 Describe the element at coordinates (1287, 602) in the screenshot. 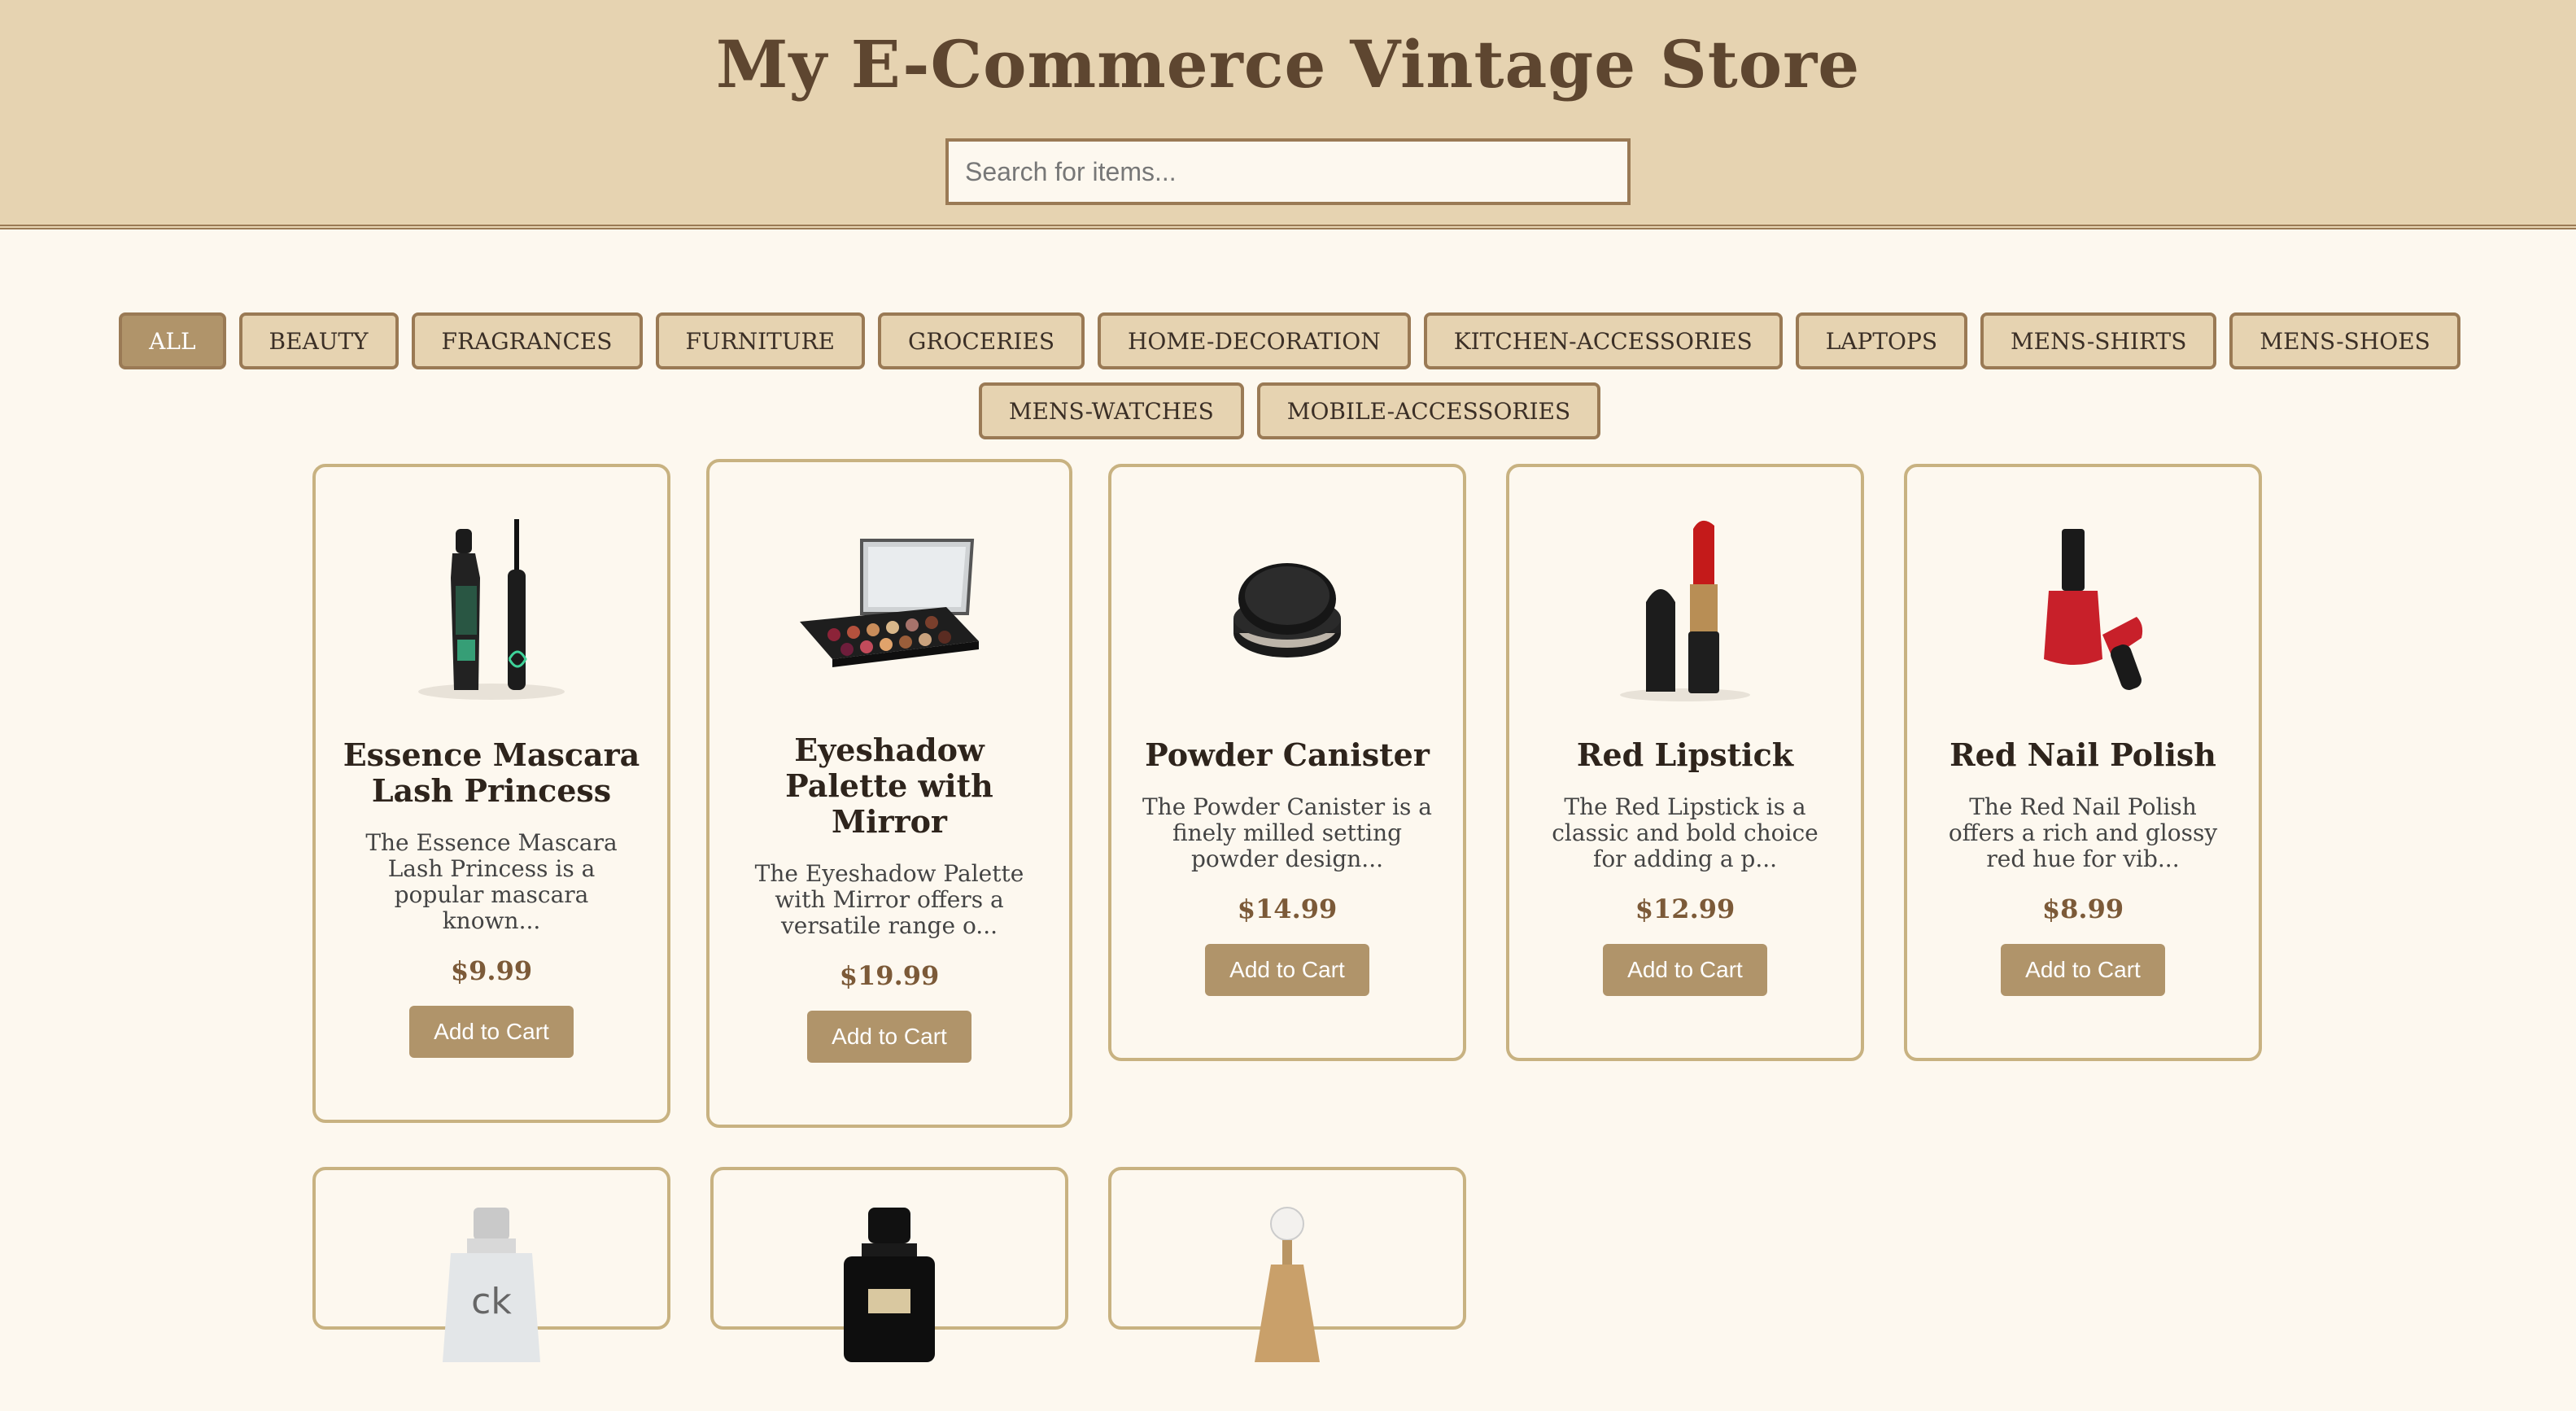

I see `powder-canister-image` at that location.